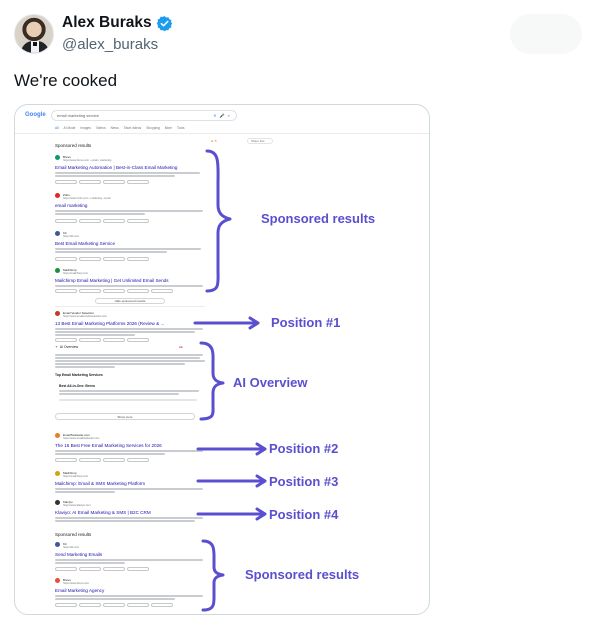 This screenshot has height=627, width=594. What do you see at coordinates (231, 449) in the screenshot?
I see `arrow-position-2-icon` at bounding box center [231, 449].